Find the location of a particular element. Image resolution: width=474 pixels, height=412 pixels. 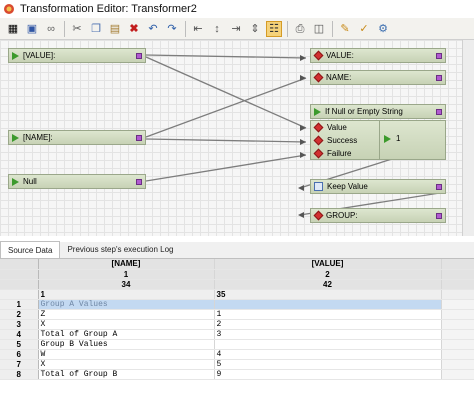

tab-execution-log: Previous step's execution Log is located at coordinates (120, 249).